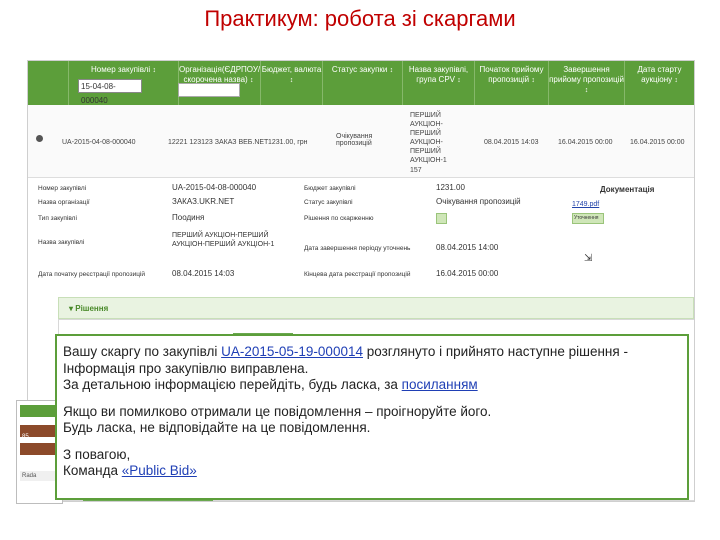 This screenshot has width=720, height=540. What do you see at coordinates (38, 432) in the screenshot?
I see `background-row: 85` at bounding box center [38, 432].